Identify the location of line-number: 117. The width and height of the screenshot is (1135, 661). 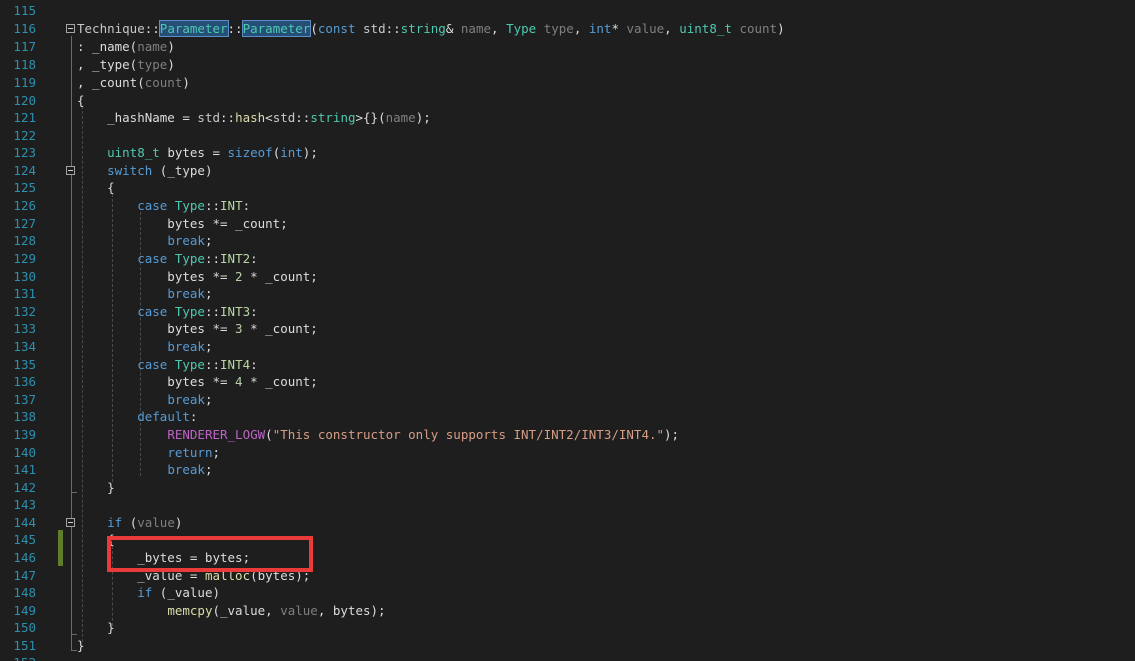
(24, 46).